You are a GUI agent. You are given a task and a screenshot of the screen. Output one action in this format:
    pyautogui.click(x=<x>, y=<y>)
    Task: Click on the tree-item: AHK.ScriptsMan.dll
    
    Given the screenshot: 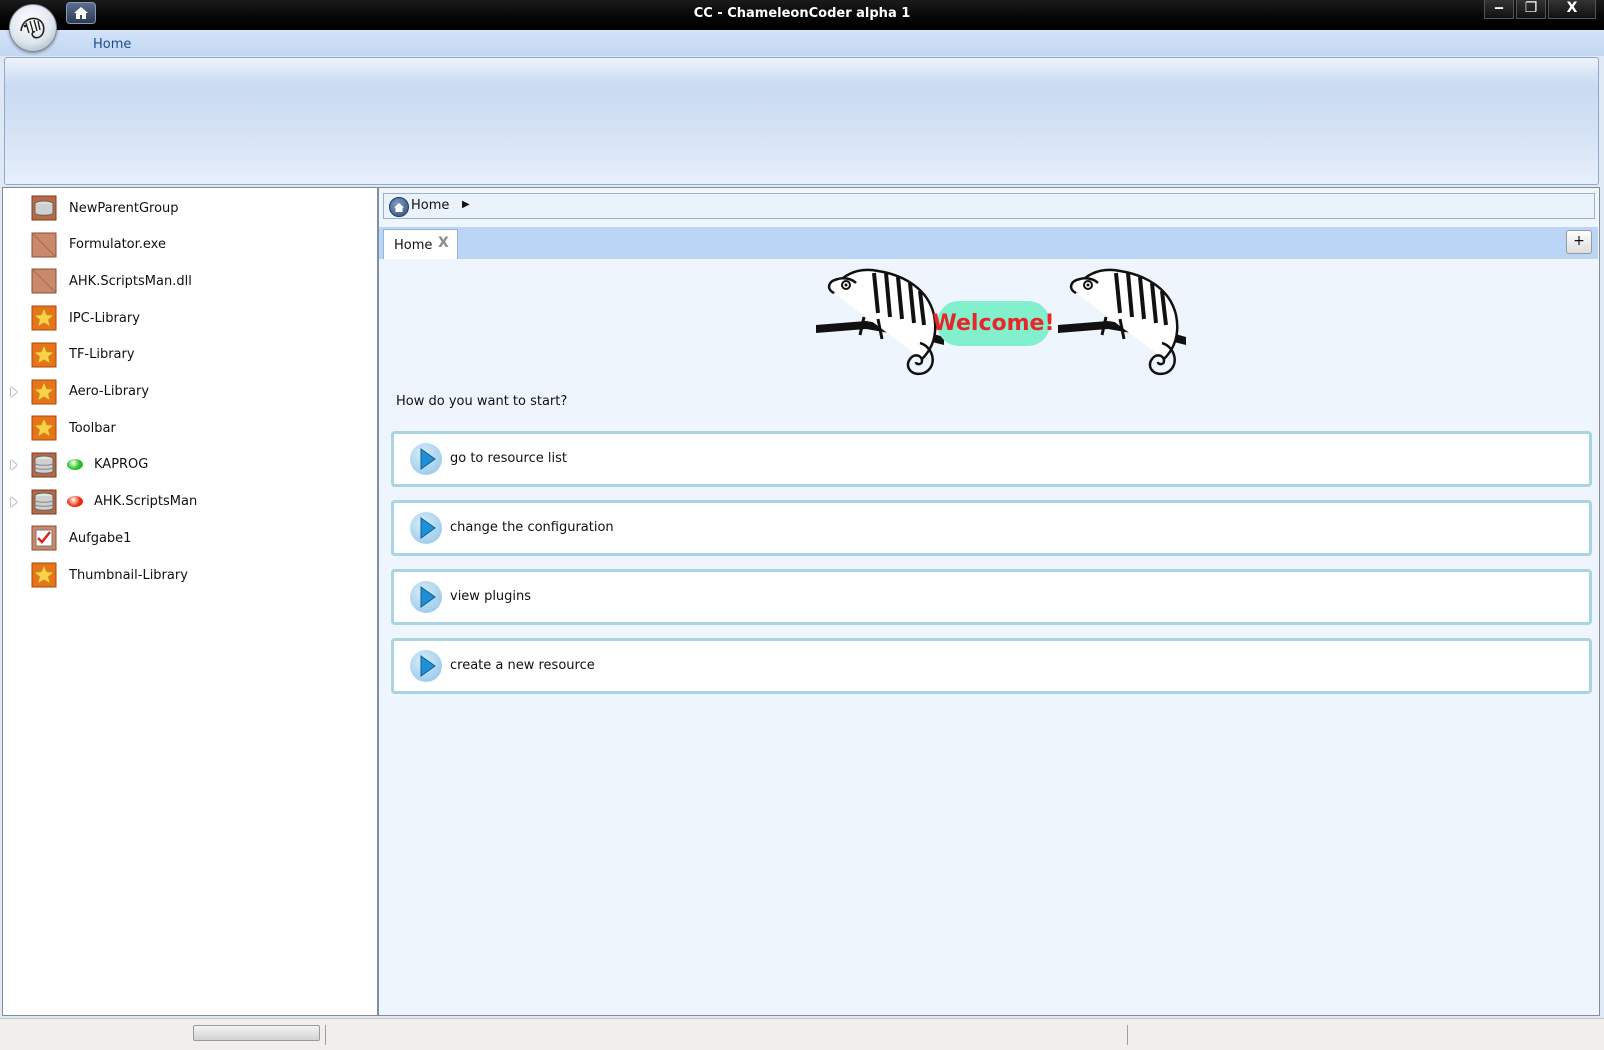 What is the action you would take?
    pyautogui.click(x=190, y=281)
    